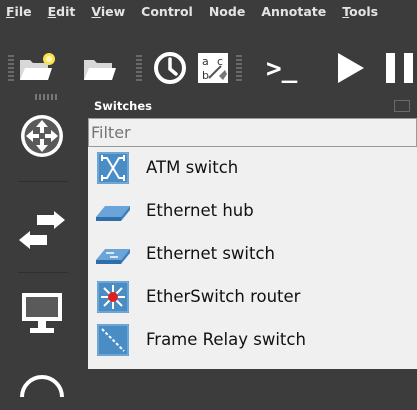  Describe the element at coordinates (10, 11) in the screenshot. I see `menu-file-mnemonic: F` at that location.